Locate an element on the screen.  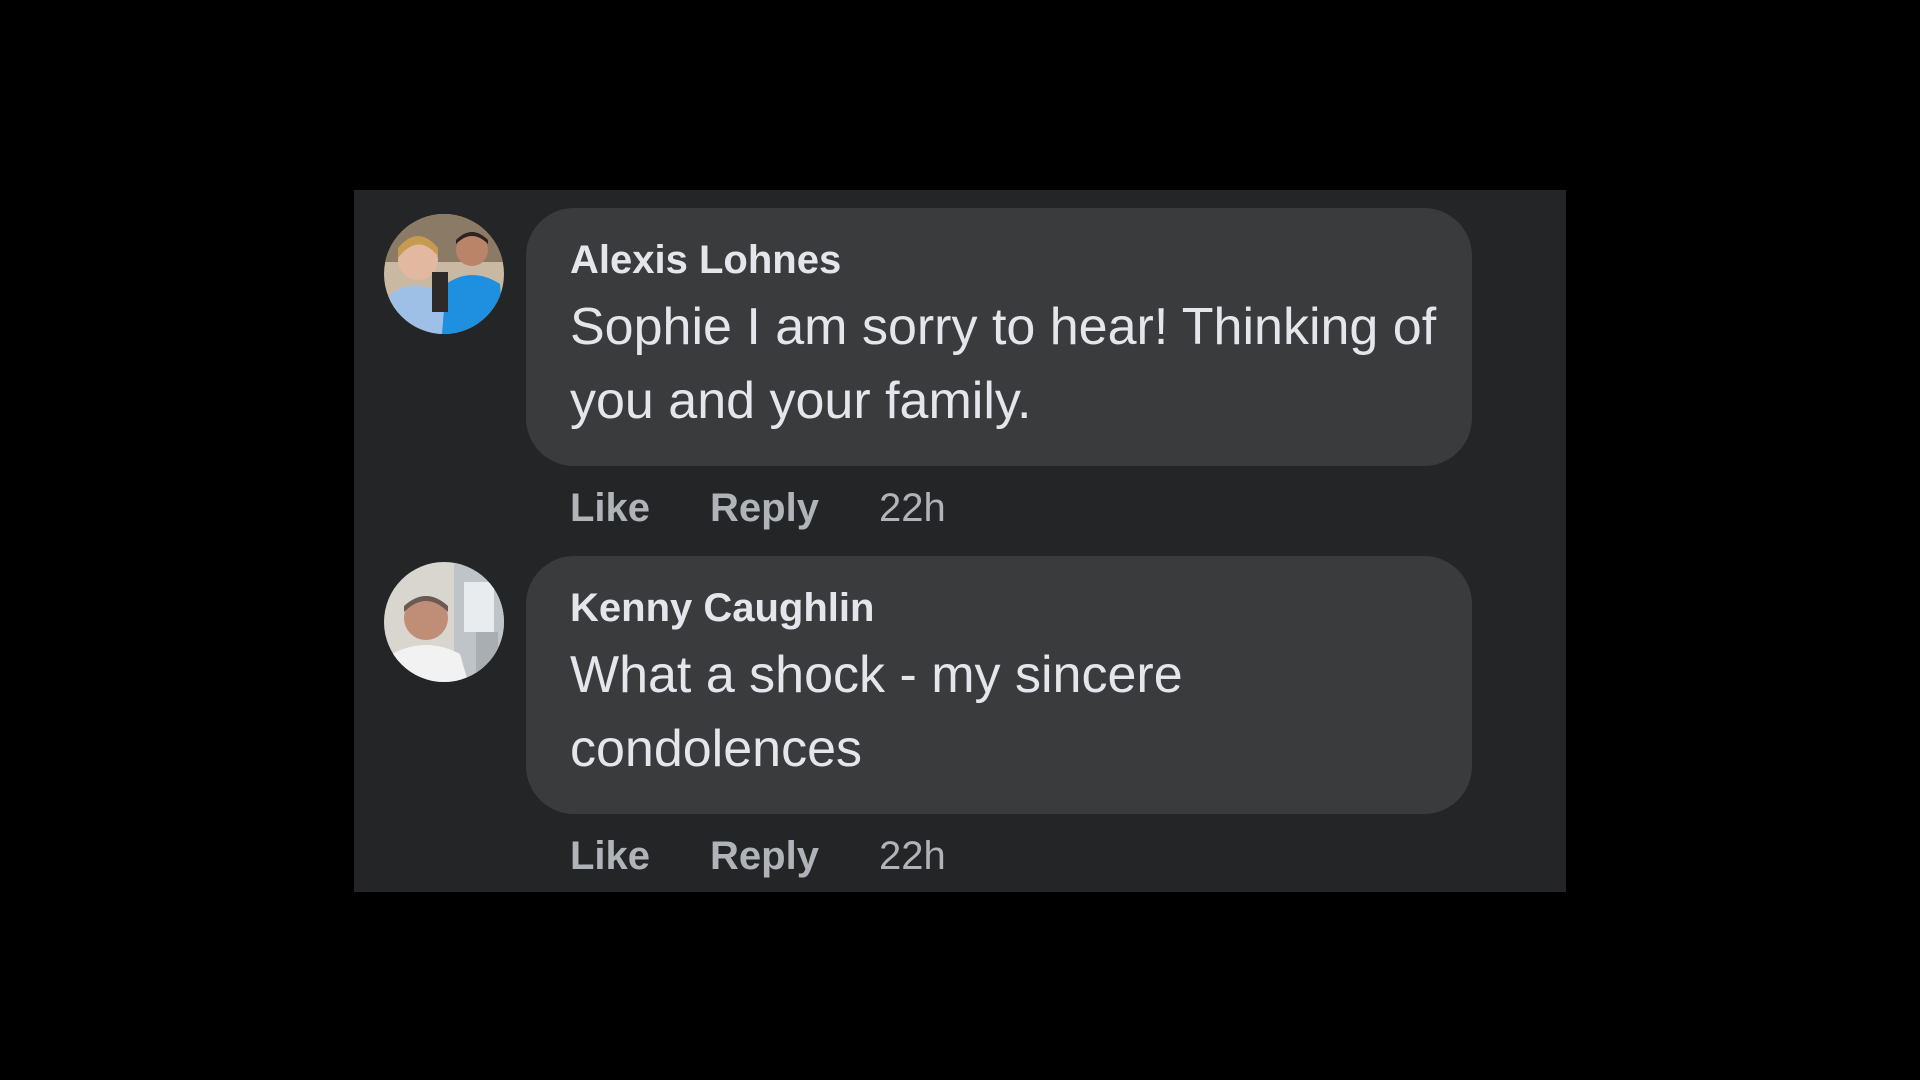
comment-text: What a shock - my sincere condolences is located at coordinates (876, 712).